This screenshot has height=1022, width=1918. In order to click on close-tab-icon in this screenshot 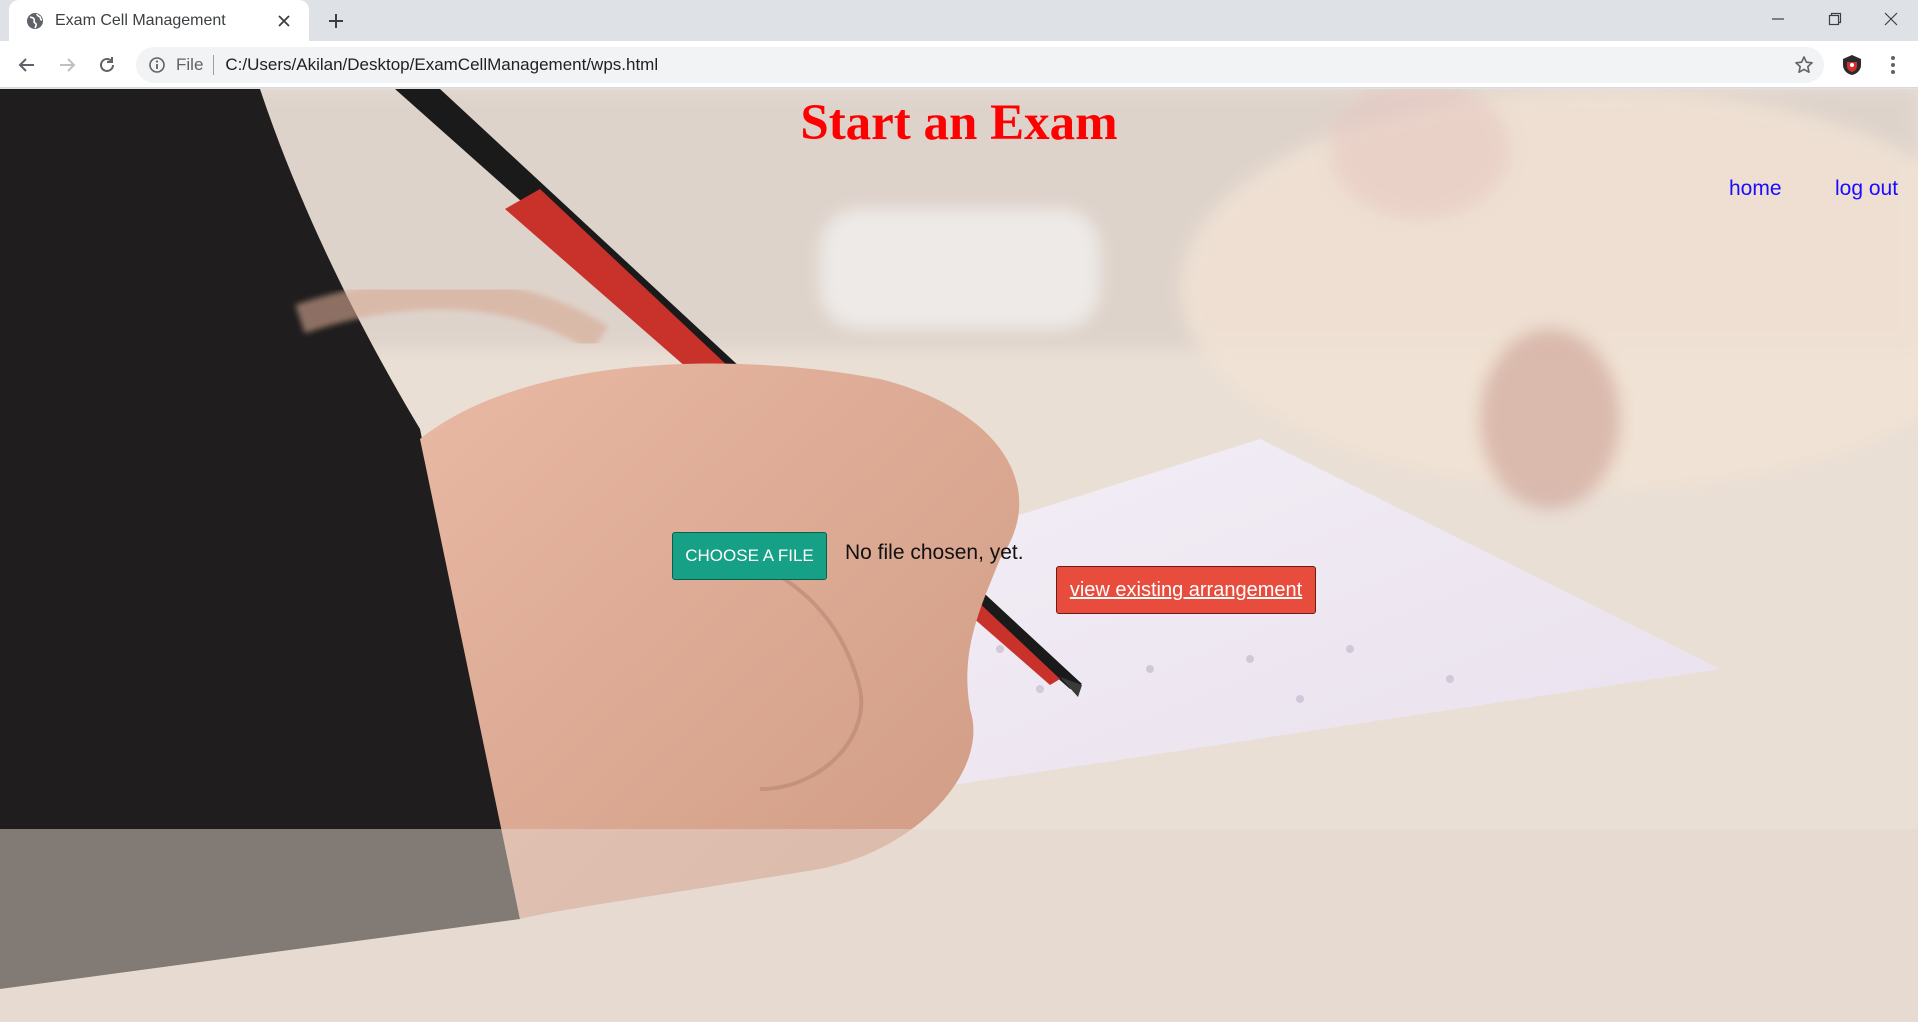, I will do `click(284, 21)`.